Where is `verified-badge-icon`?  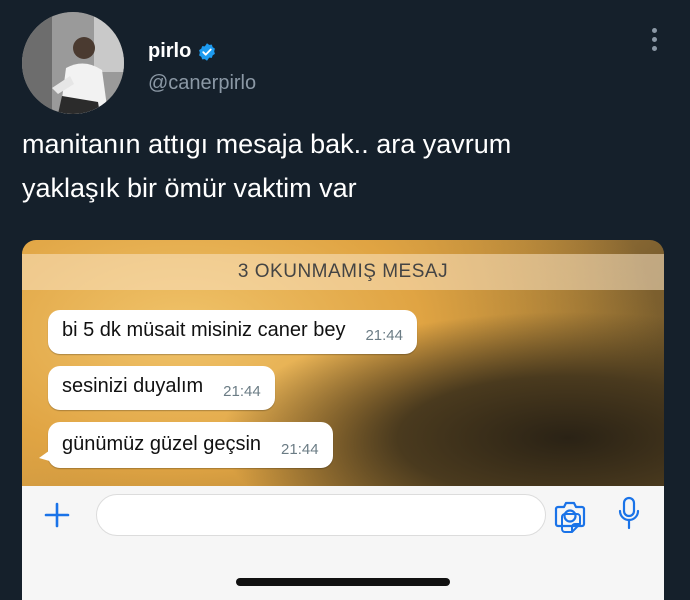 verified-badge-icon is located at coordinates (207, 51).